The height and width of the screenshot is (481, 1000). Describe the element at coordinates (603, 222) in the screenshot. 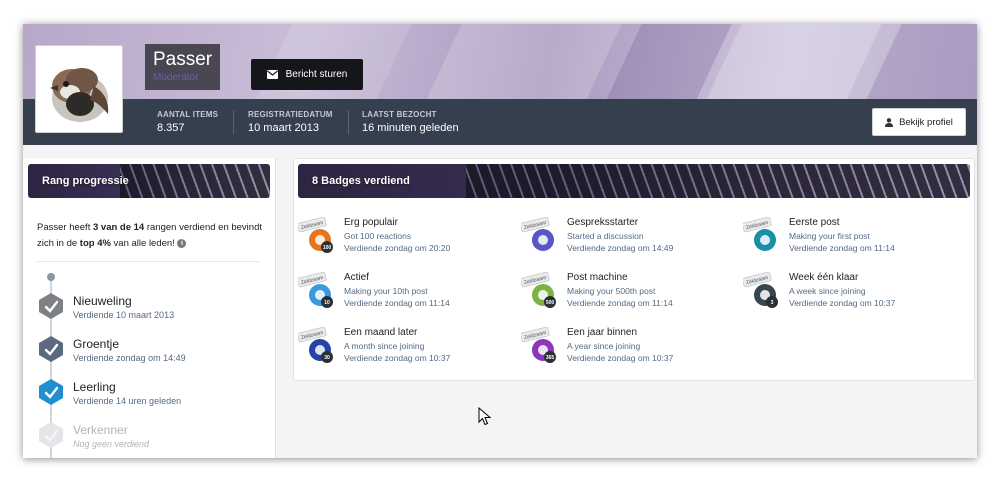

I see `badge-title: Gespreksstarter` at that location.